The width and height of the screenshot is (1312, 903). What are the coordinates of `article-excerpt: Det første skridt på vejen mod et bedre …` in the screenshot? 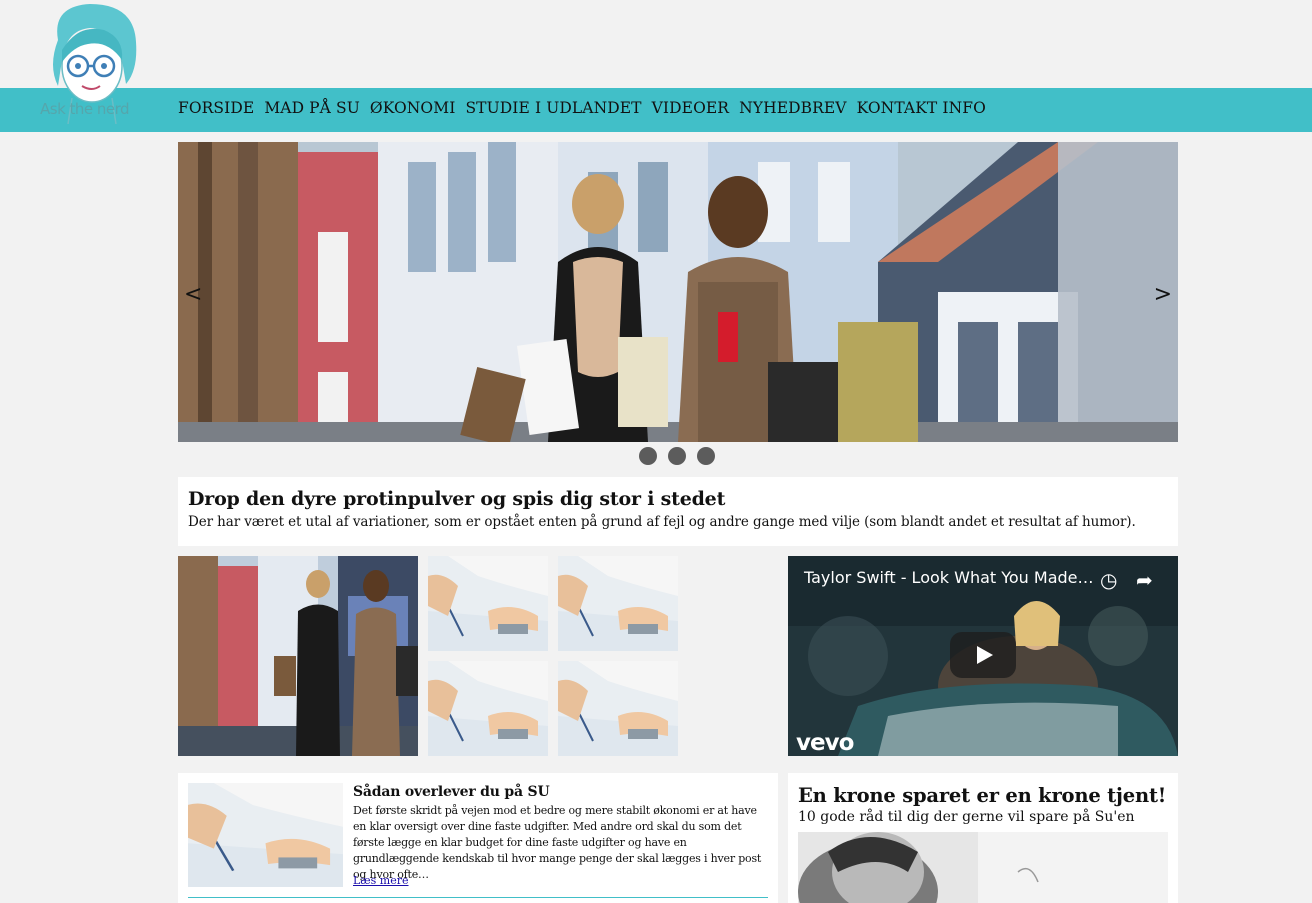 It's located at (557, 842).